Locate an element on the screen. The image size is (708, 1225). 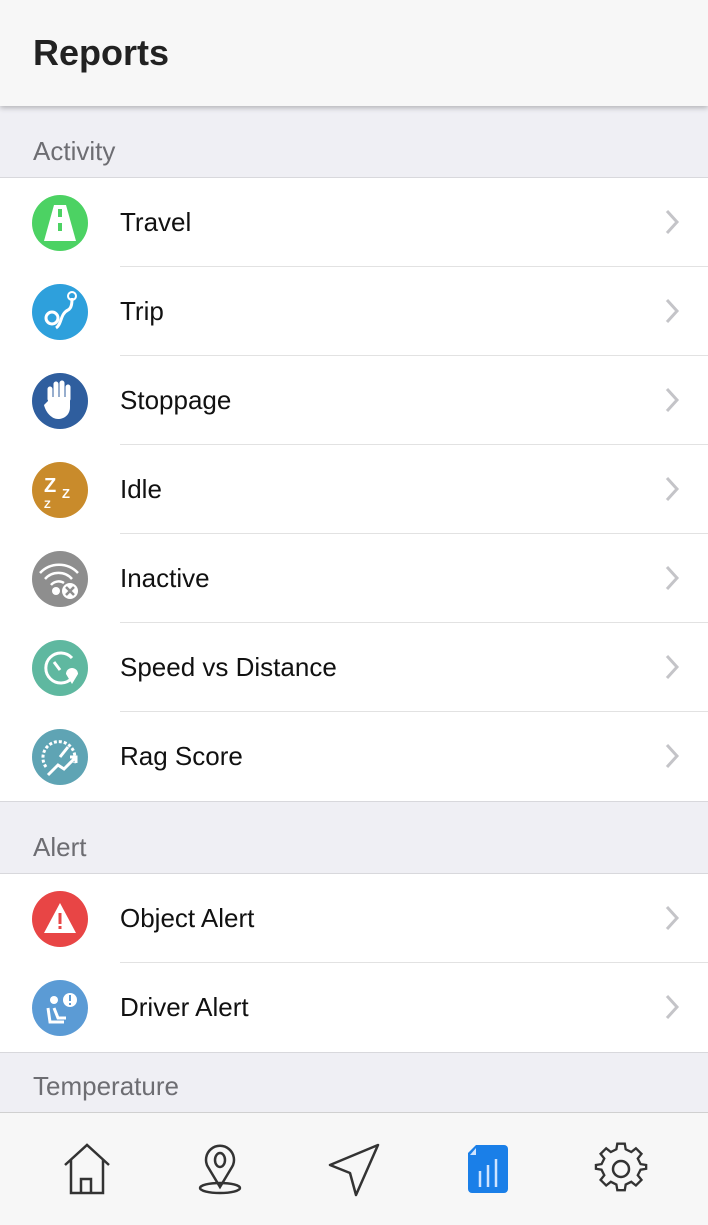
list-item-label: Stoppage is located at coordinates (414, 400).